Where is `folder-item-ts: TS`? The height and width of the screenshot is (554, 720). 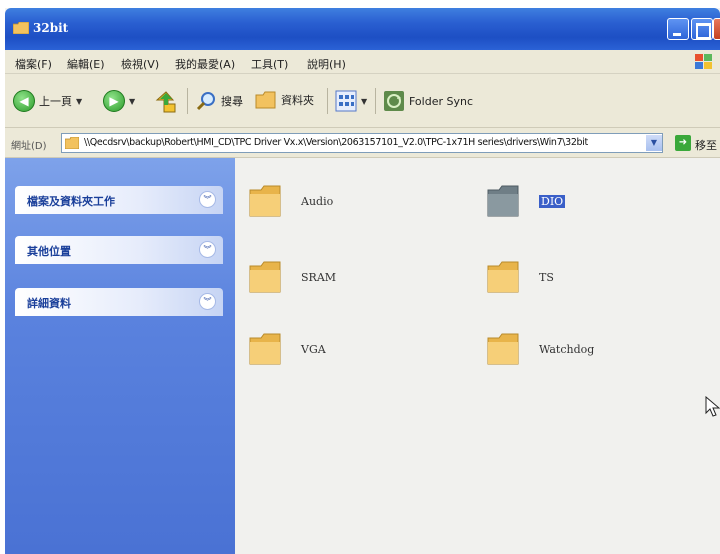 folder-item-ts: TS is located at coordinates (519, 277).